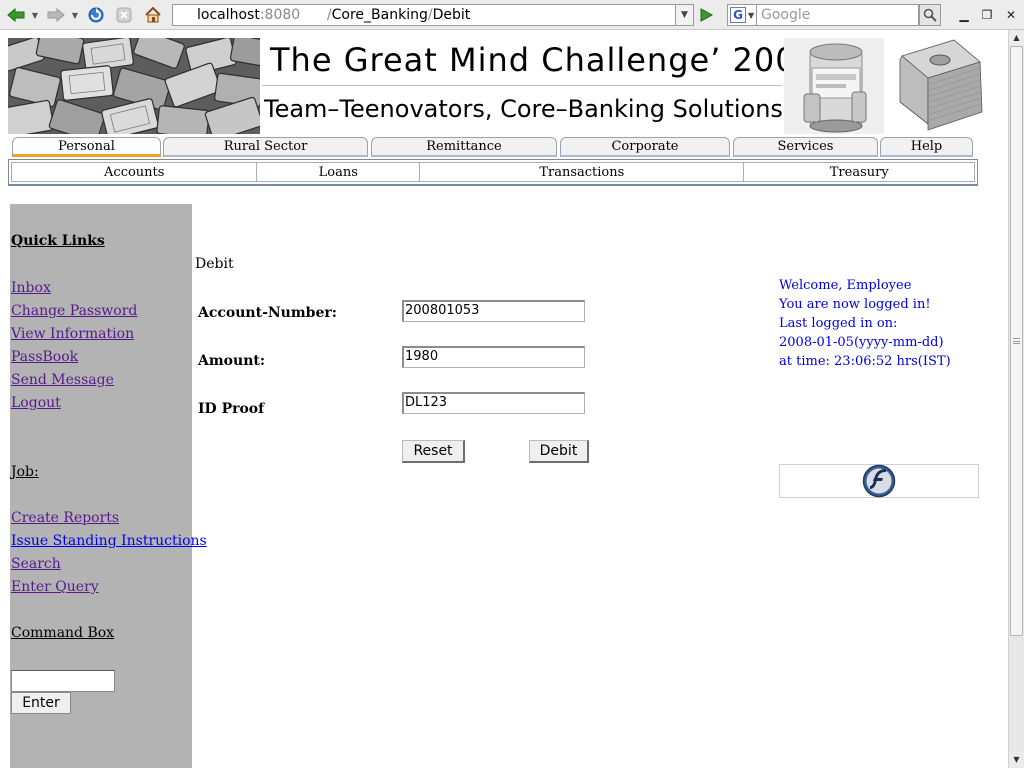  Describe the element at coordinates (231, 409) in the screenshot. I see `id-proof-label: ID Proof` at that location.